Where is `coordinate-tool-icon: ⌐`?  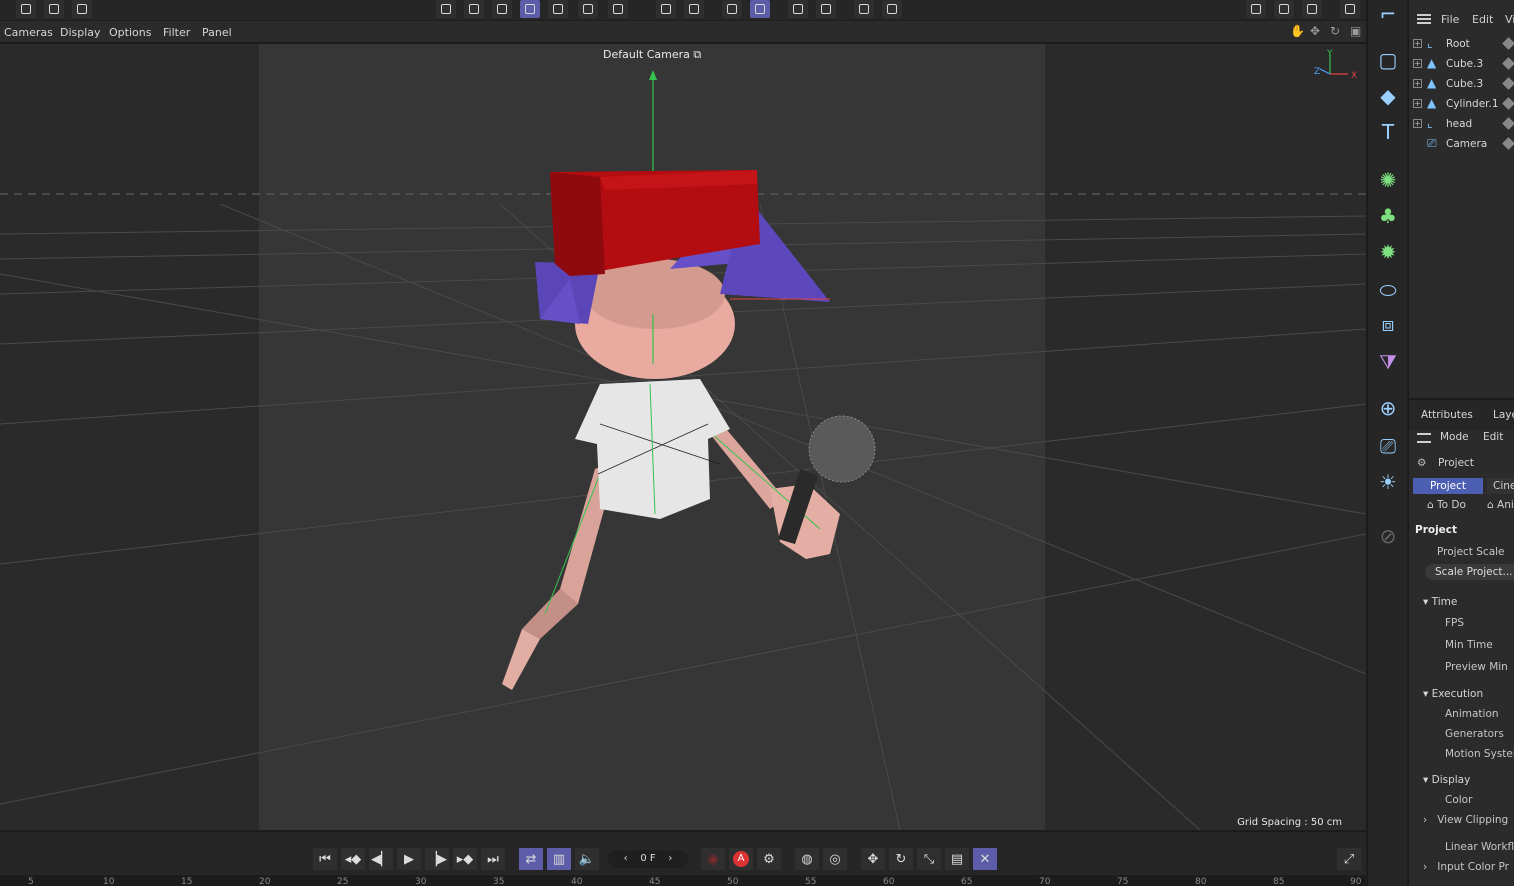
coordinate-tool-icon: ⌐ is located at coordinates (1388, 14).